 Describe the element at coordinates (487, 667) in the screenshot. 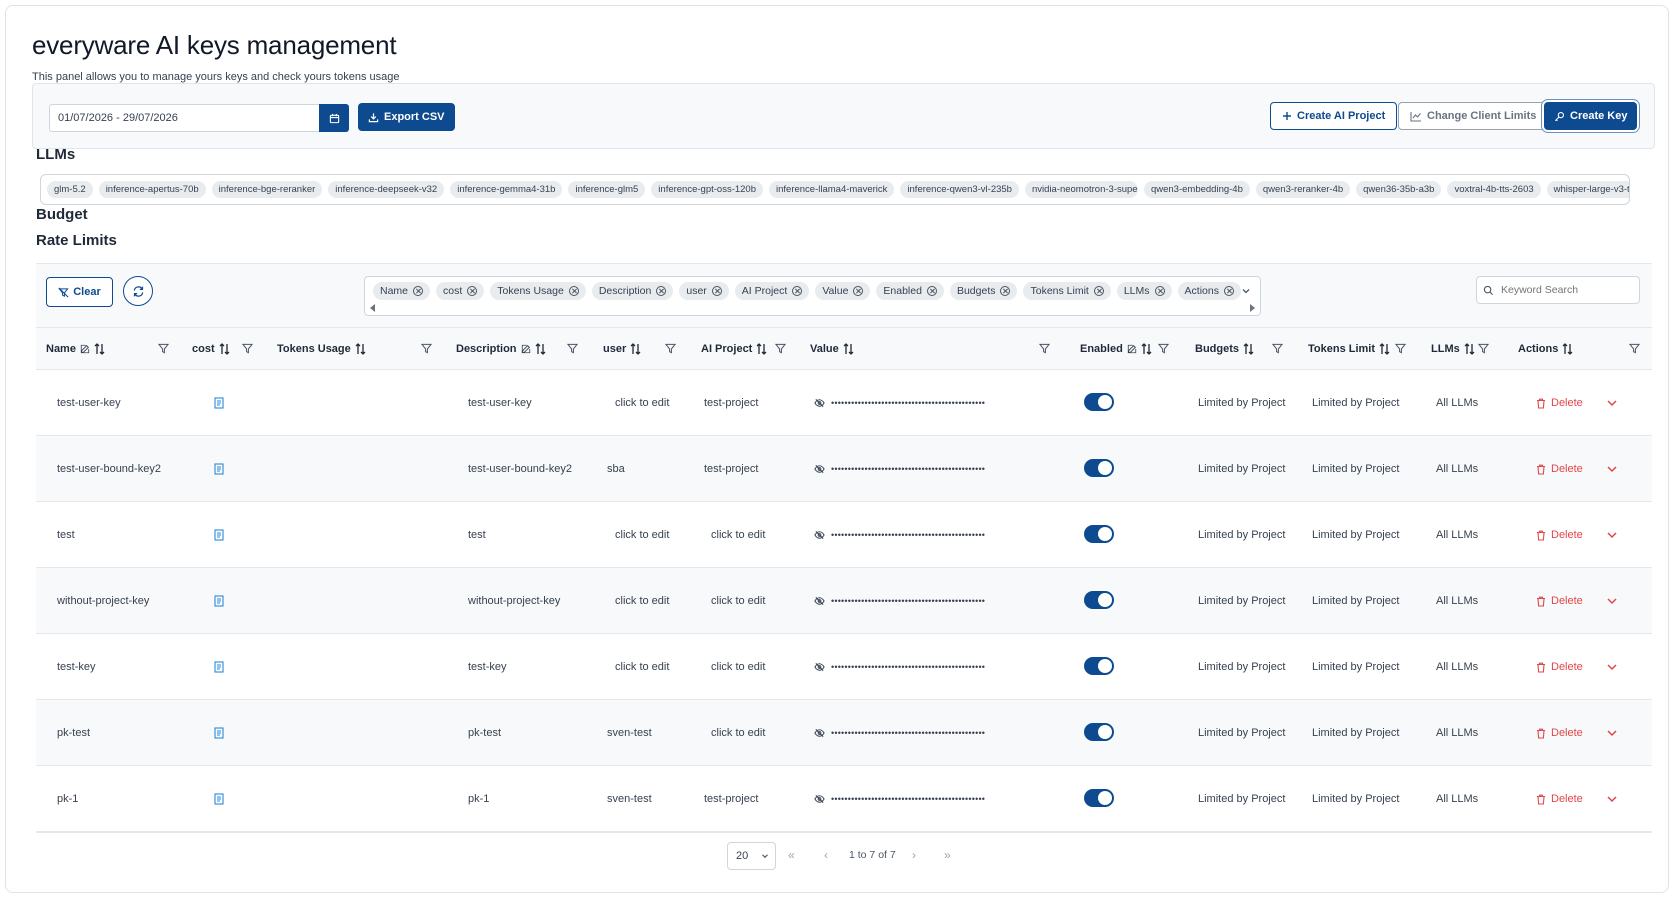

I see `cell-description: test-key` at that location.